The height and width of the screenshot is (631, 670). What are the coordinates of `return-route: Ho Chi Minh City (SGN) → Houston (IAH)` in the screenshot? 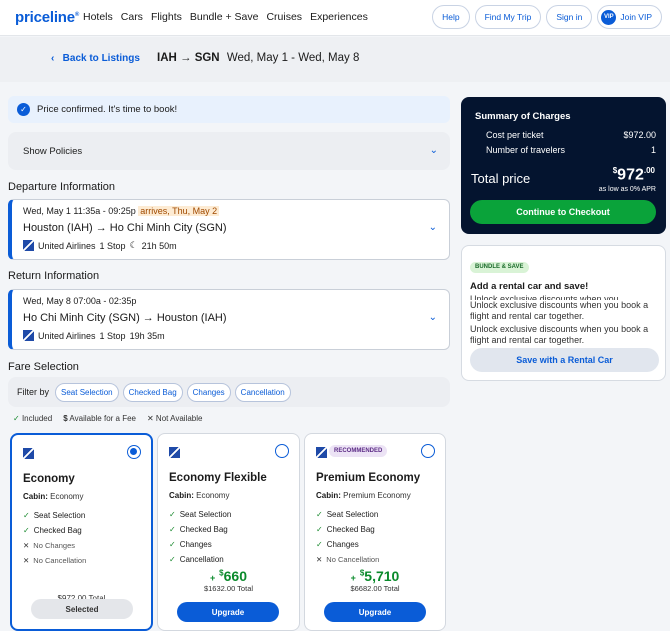 It's located at (125, 318).